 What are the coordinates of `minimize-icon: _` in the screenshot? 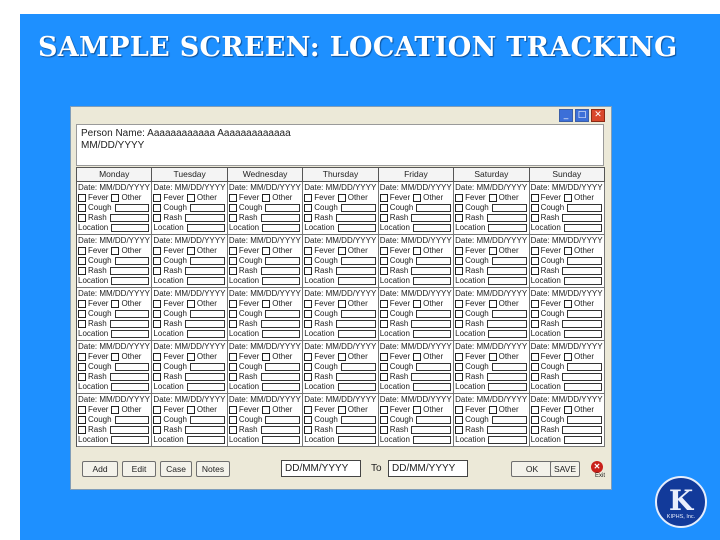 It's located at (566, 115).